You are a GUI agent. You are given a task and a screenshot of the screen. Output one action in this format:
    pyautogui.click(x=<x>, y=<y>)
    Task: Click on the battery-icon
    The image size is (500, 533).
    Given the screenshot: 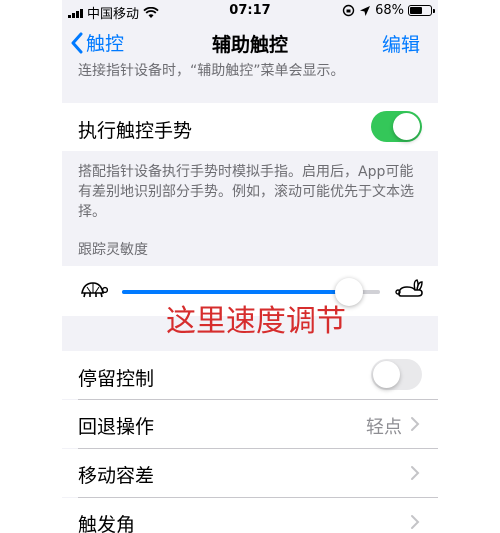 What is the action you would take?
    pyautogui.click(x=421, y=10)
    